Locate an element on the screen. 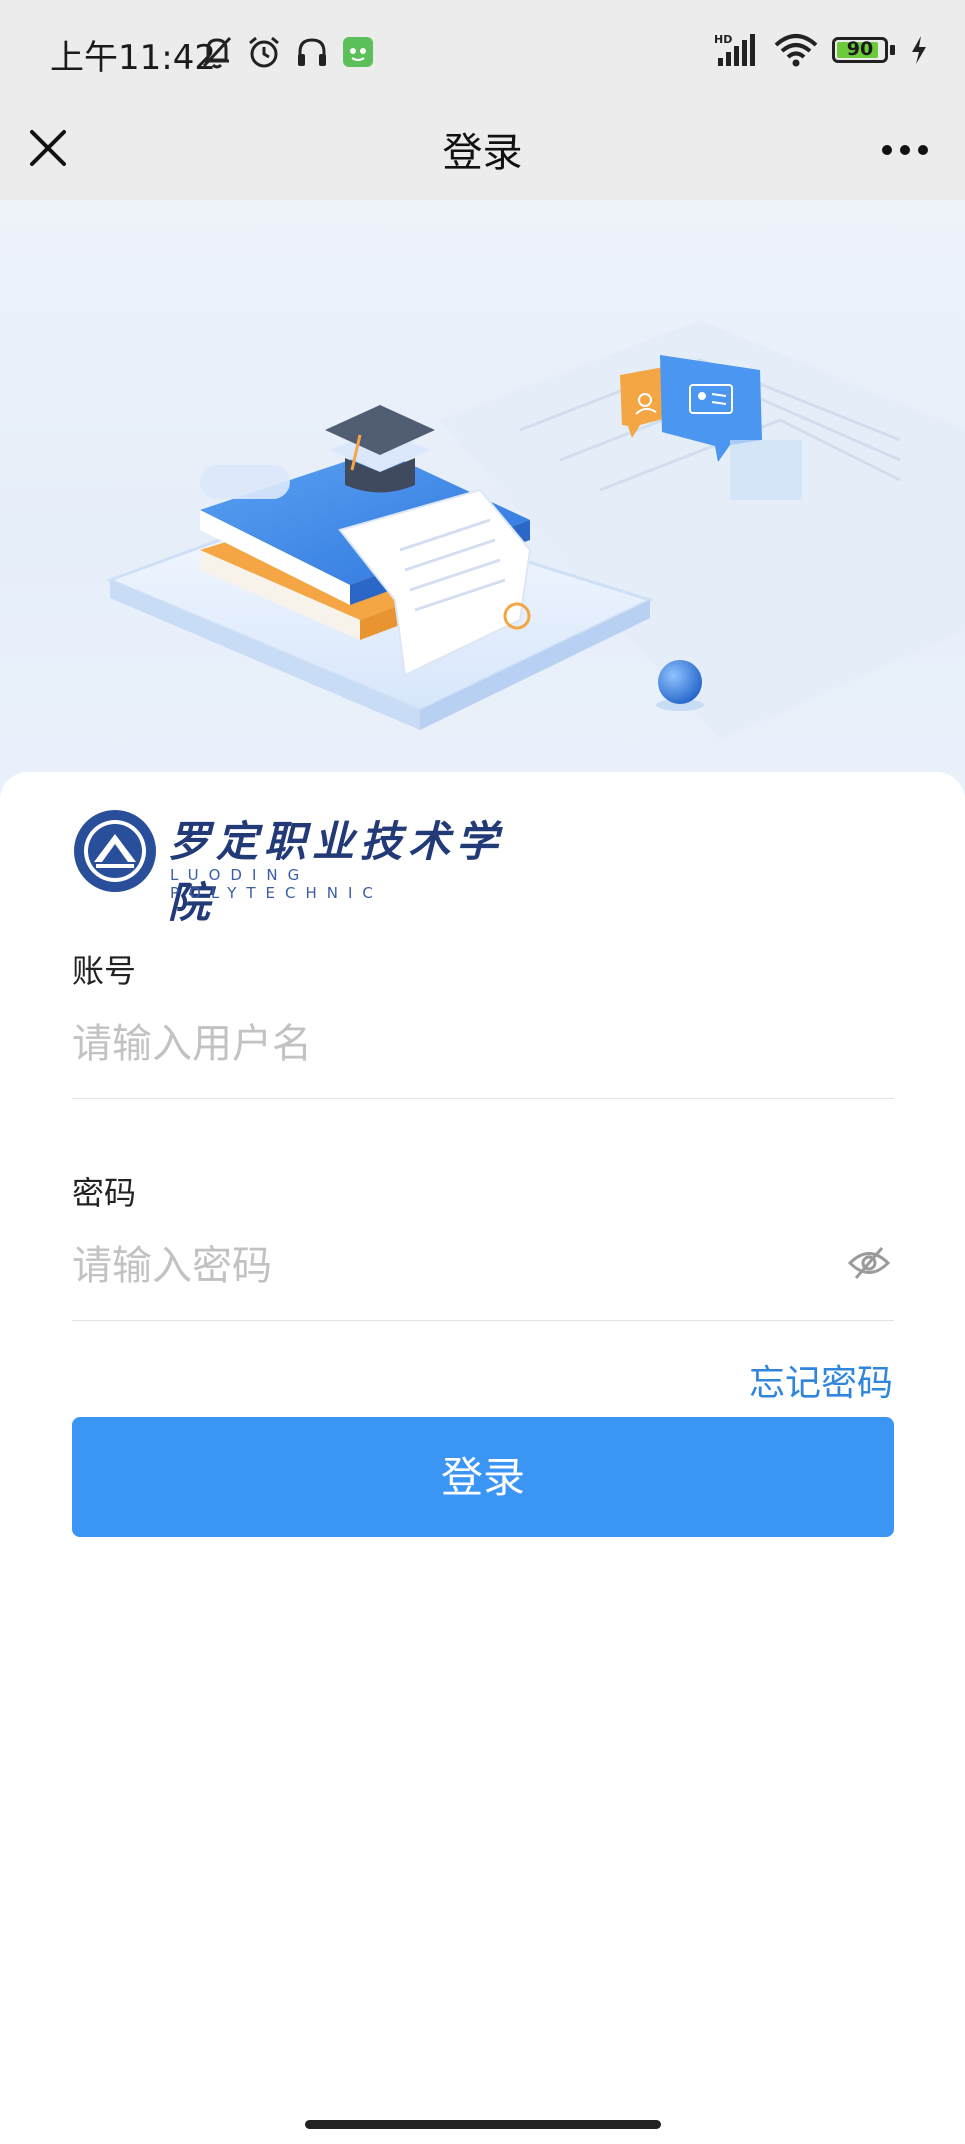  headphones-icon is located at coordinates (312, 52).